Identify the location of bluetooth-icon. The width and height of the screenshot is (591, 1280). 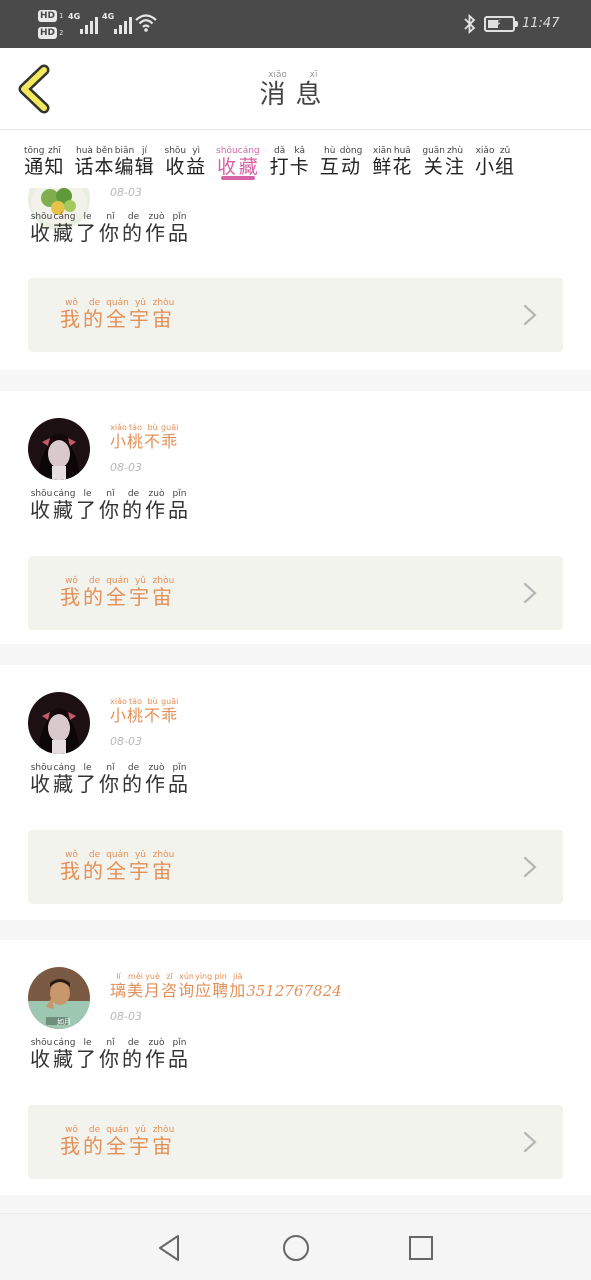
(470, 24).